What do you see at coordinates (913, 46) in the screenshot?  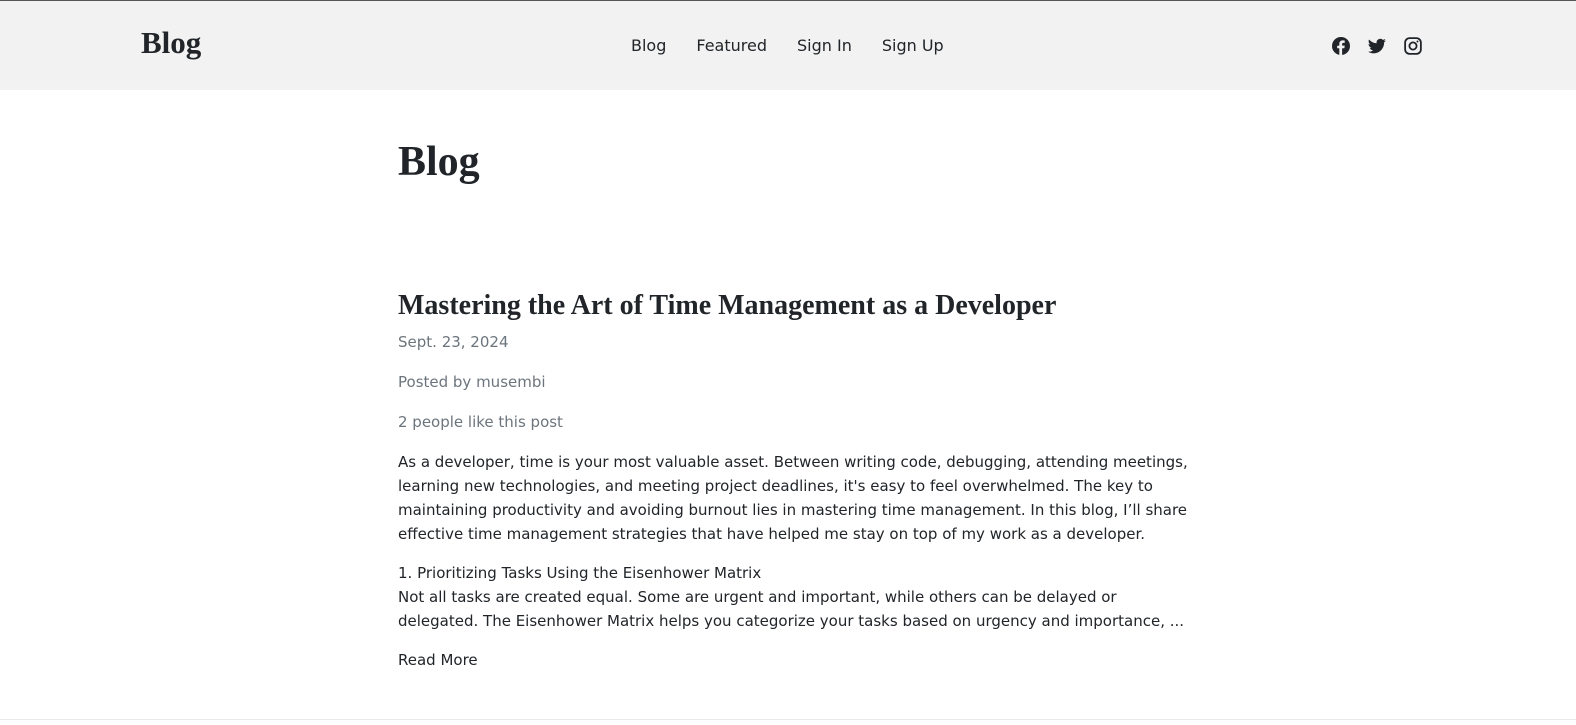 I see `nav-sign-up: Sign Up` at bounding box center [913, 46].